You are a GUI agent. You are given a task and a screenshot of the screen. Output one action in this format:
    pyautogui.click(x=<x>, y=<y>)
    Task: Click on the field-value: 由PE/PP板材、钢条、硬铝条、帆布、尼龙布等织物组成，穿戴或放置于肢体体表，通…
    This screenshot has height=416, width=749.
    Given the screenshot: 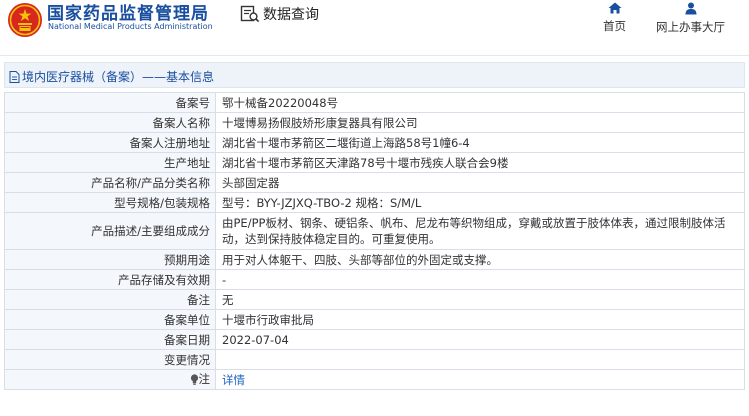 What is the action you would take?
    pyautogui.click(x=480, y=231)
    